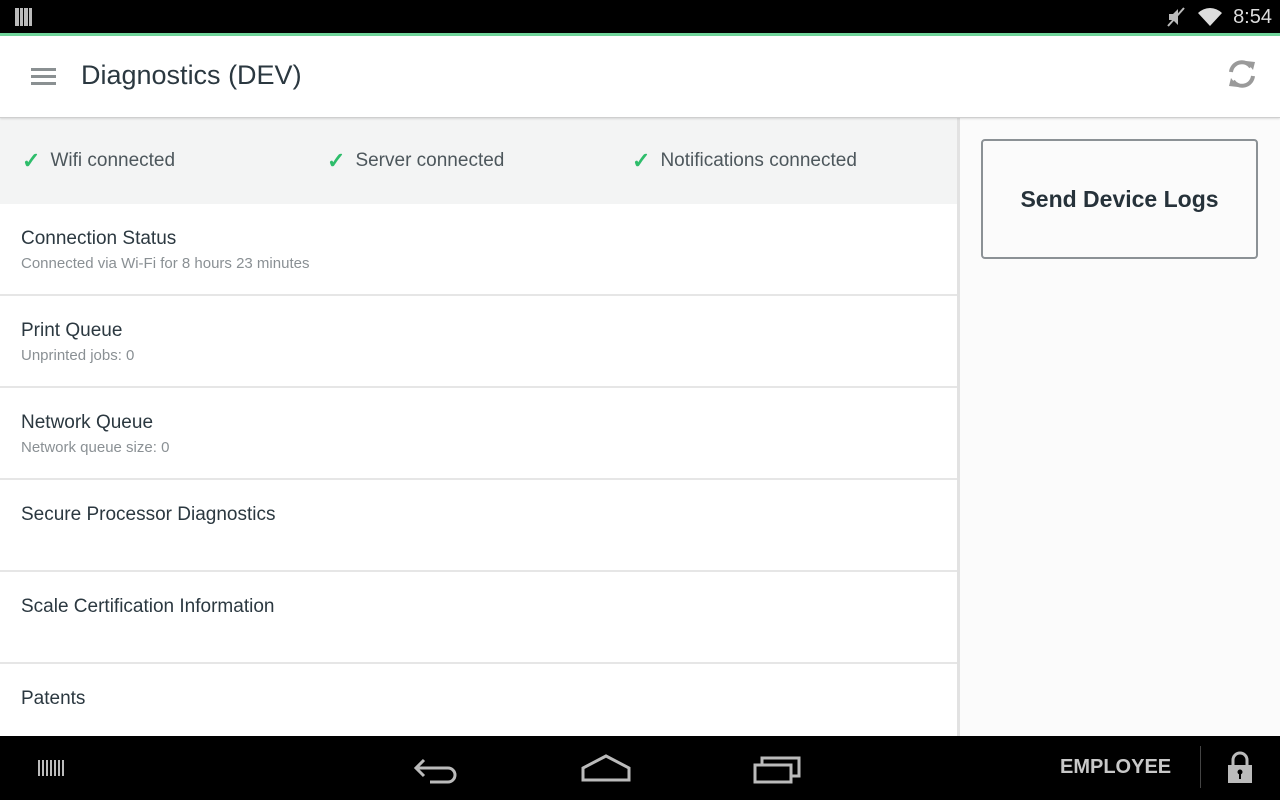 Image resolution: width=1280 pixels, height=800 pixels. What do you see at coordinates (640, 77) in the screenshot?
I see `app-bar: Diagnostics (DEV)` at bounding box center [640, 77].